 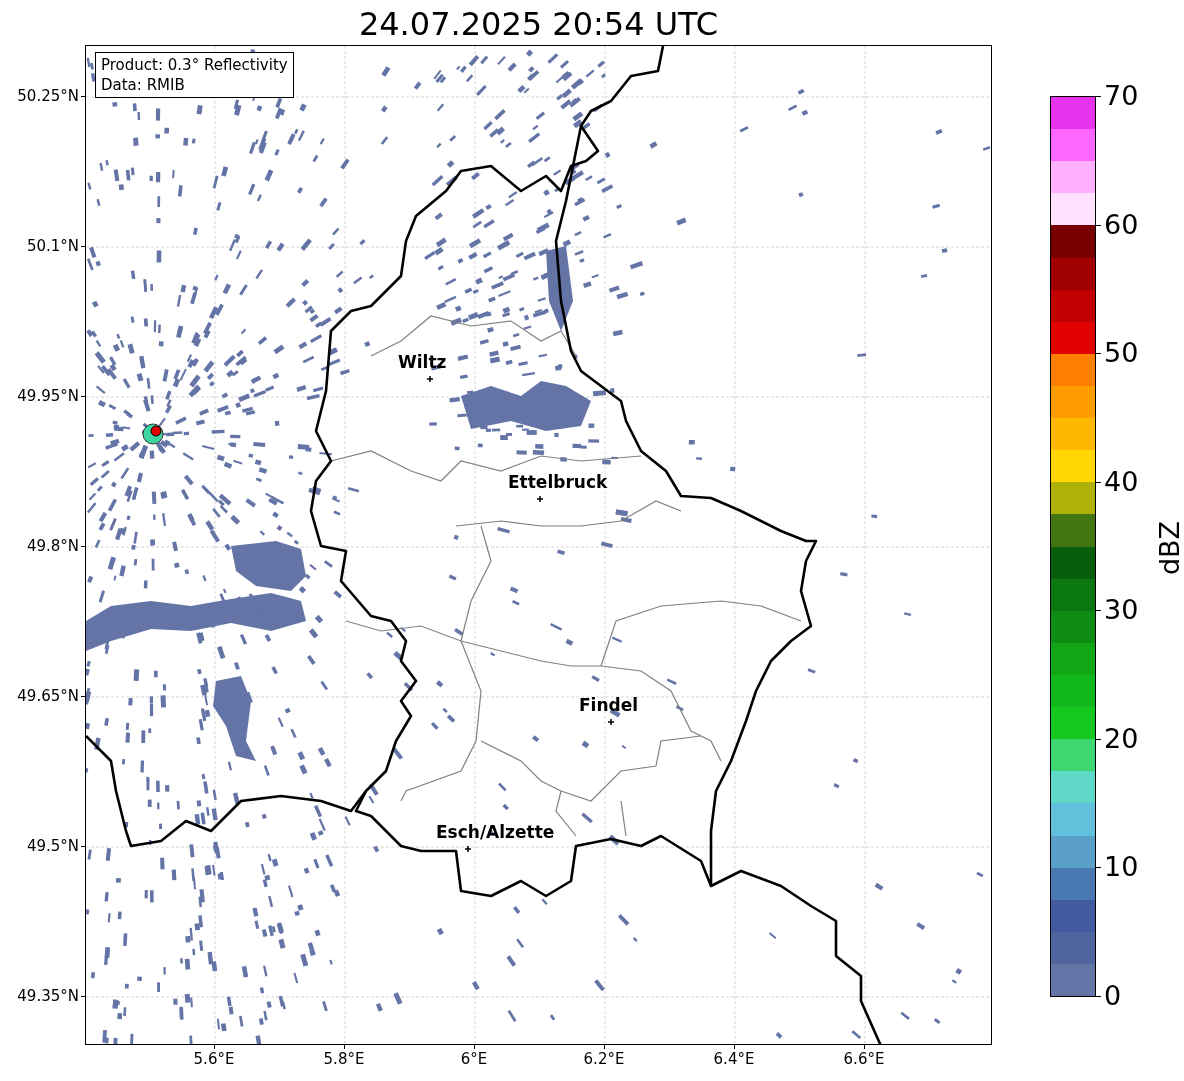 I want to click on axis-tick-label: 49.35°N, so click(x=48, y=996).